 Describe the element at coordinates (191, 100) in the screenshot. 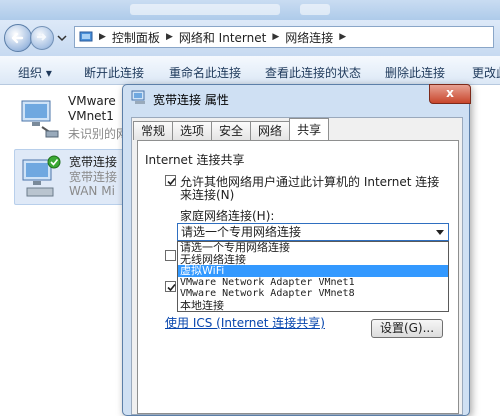

I see `dialog-title: 宽带连接 属性` at that location.